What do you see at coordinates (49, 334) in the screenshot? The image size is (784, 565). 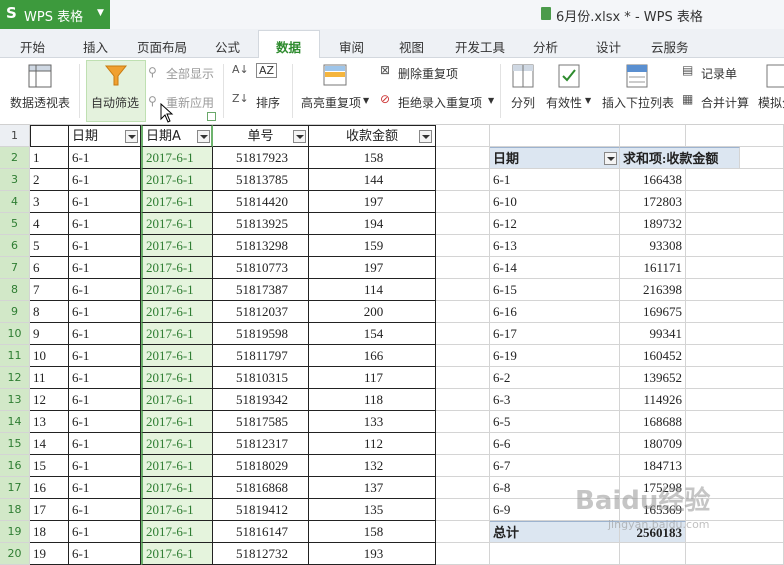 I see `table-cell-a: 9` at bounding box center [49, 334].